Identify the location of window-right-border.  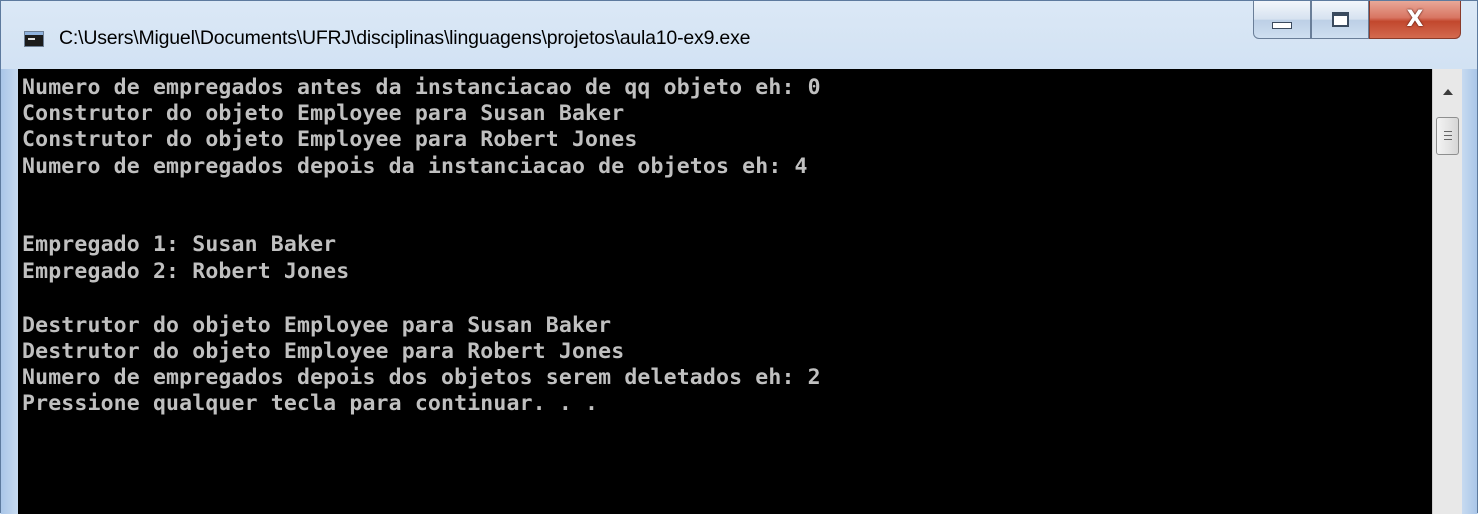
(1469, 291).